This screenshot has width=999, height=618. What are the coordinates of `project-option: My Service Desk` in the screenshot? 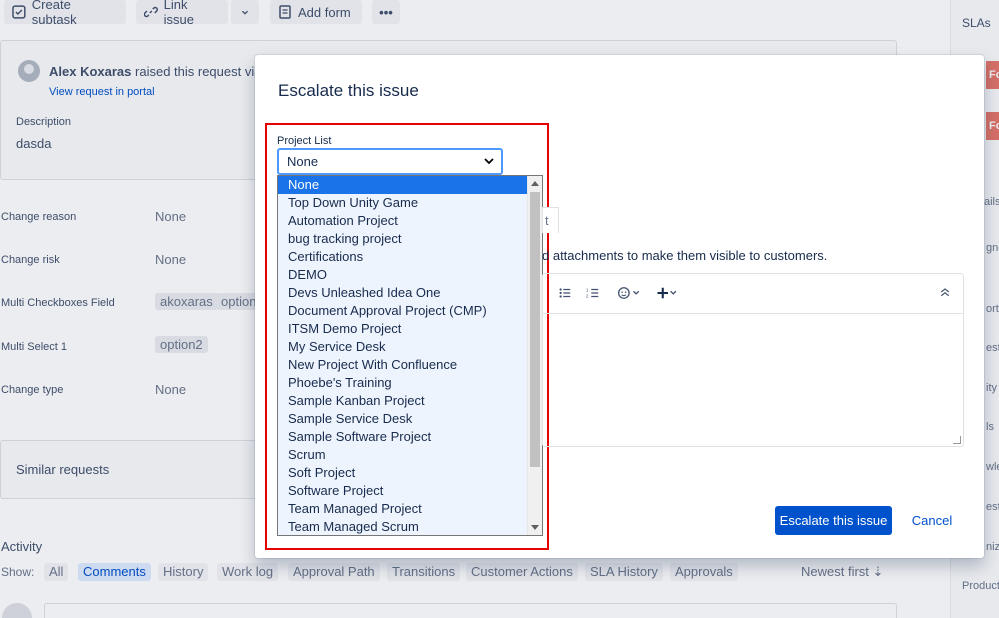 It's located at (402, 347).